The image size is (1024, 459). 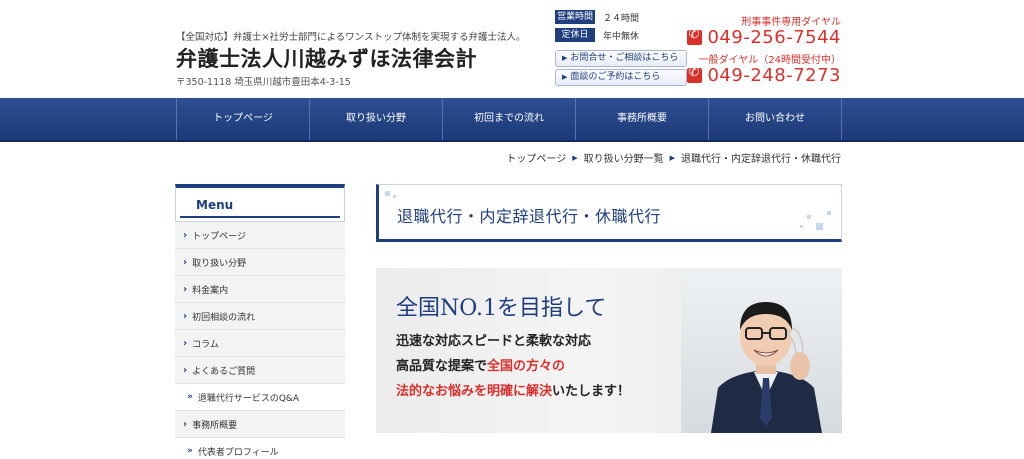 What do you see at coordinates (248, 398) in the screenshot?
I see `sidebar-item-label: 退職代行サービスのQ&A` at bounding box center [248, 398].